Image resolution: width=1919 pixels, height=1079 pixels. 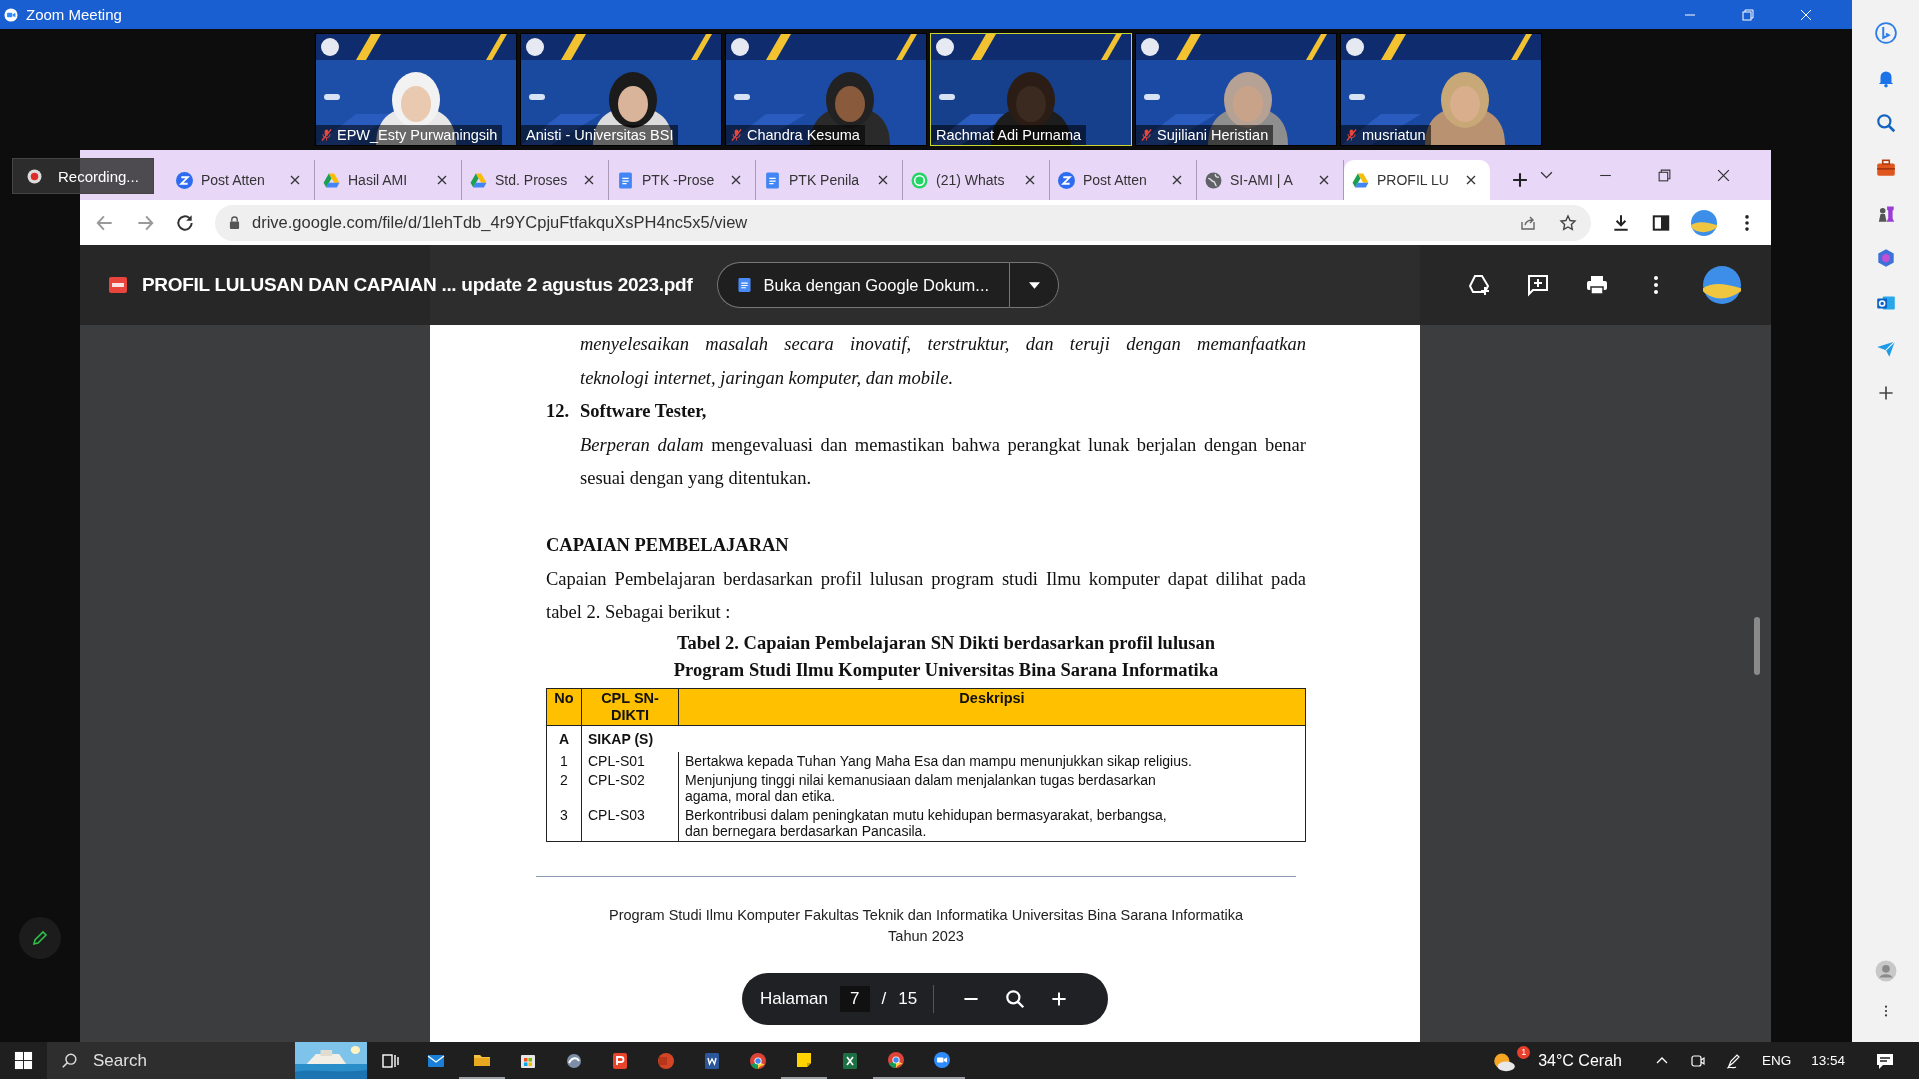 I want to click on participant-name: musriatun, so click(x=1394, y=135).